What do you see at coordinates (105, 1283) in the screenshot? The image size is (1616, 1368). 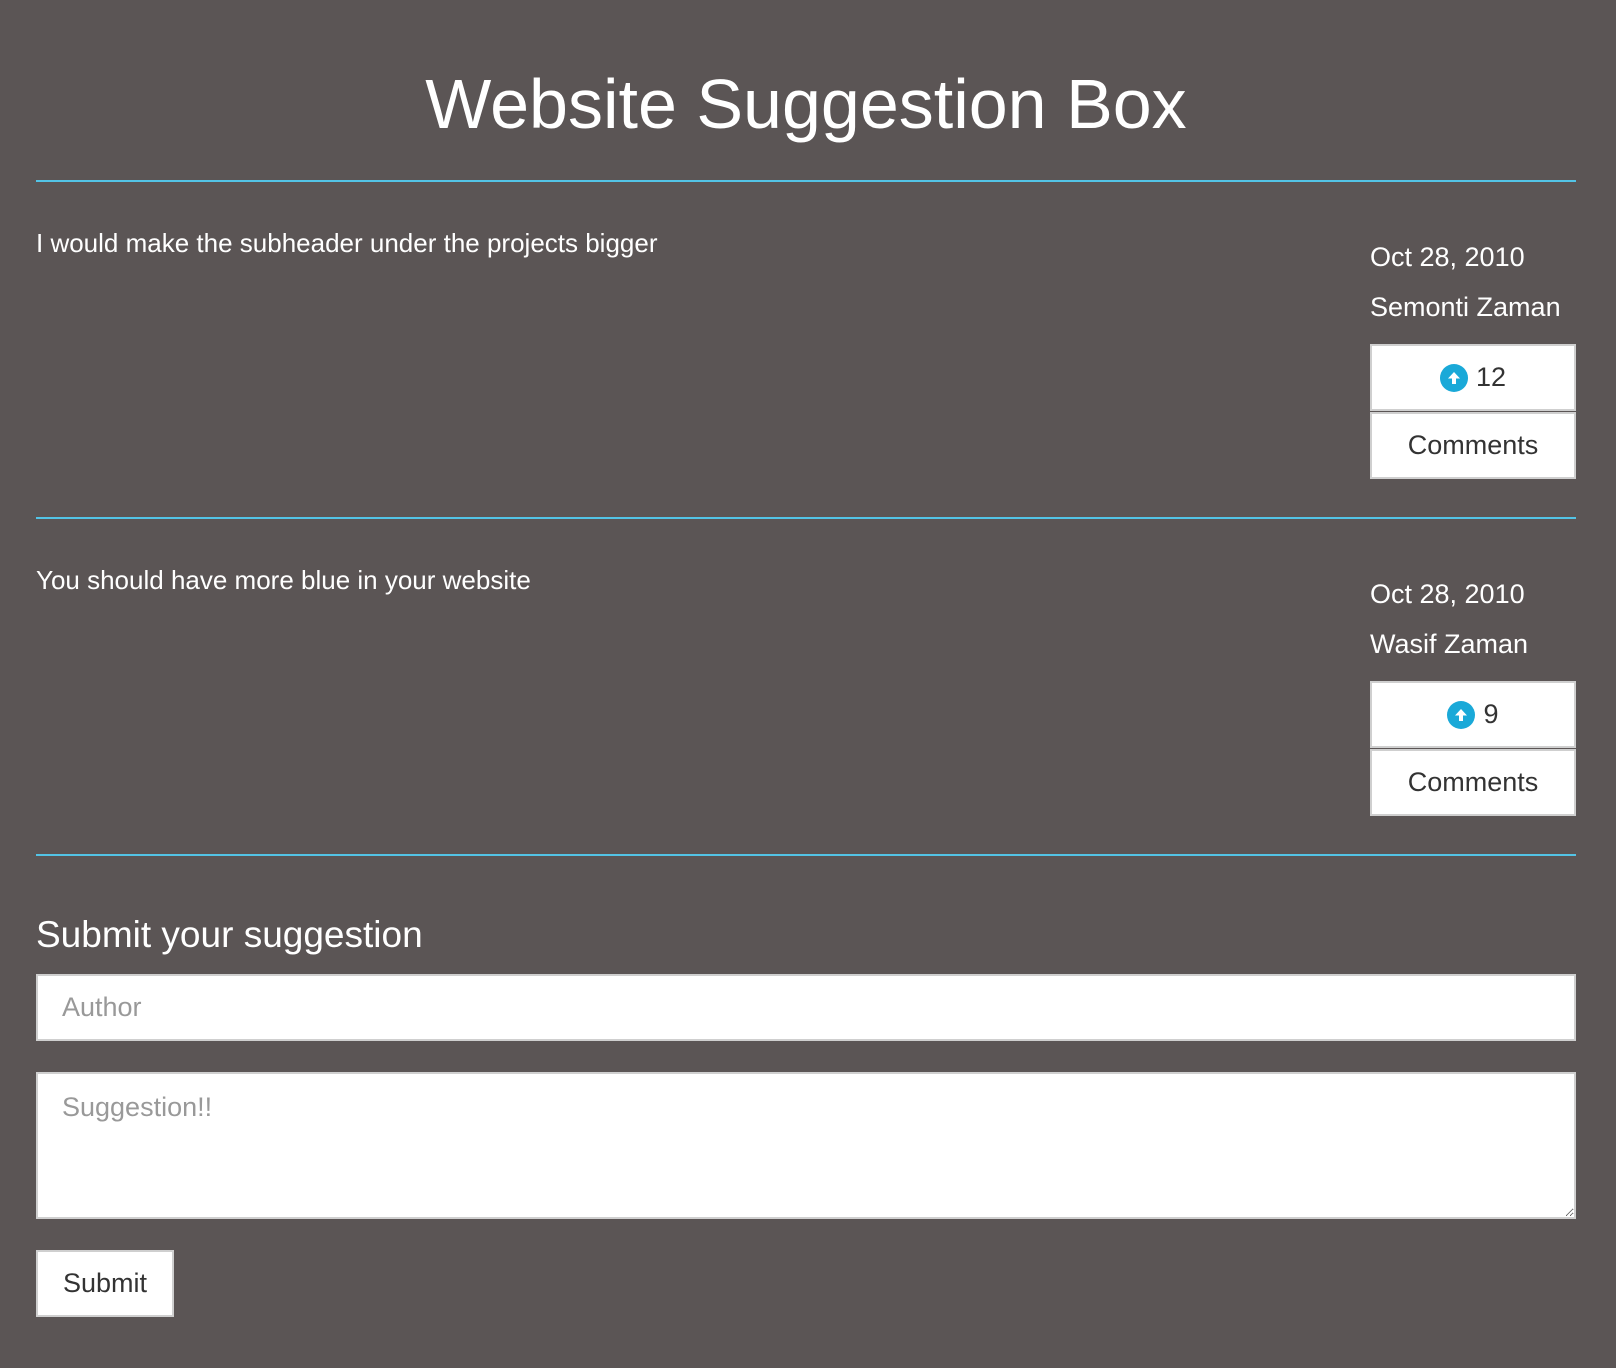 I see `submit-button: Submit` at bounding box center [105, 1283].